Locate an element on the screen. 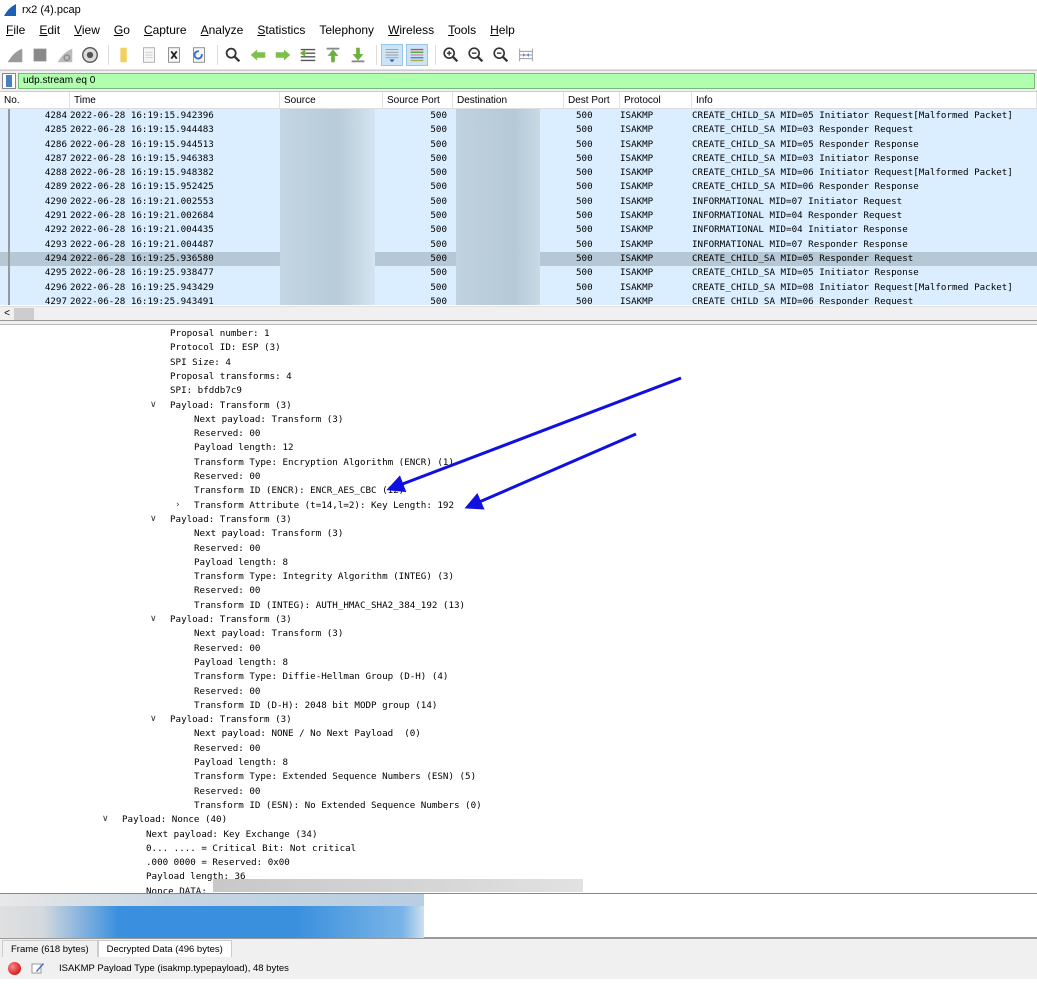 This screenshot has width=1037, height=990. detail-tree-item: Payload length: 12 is located at coordinates (244, 448).